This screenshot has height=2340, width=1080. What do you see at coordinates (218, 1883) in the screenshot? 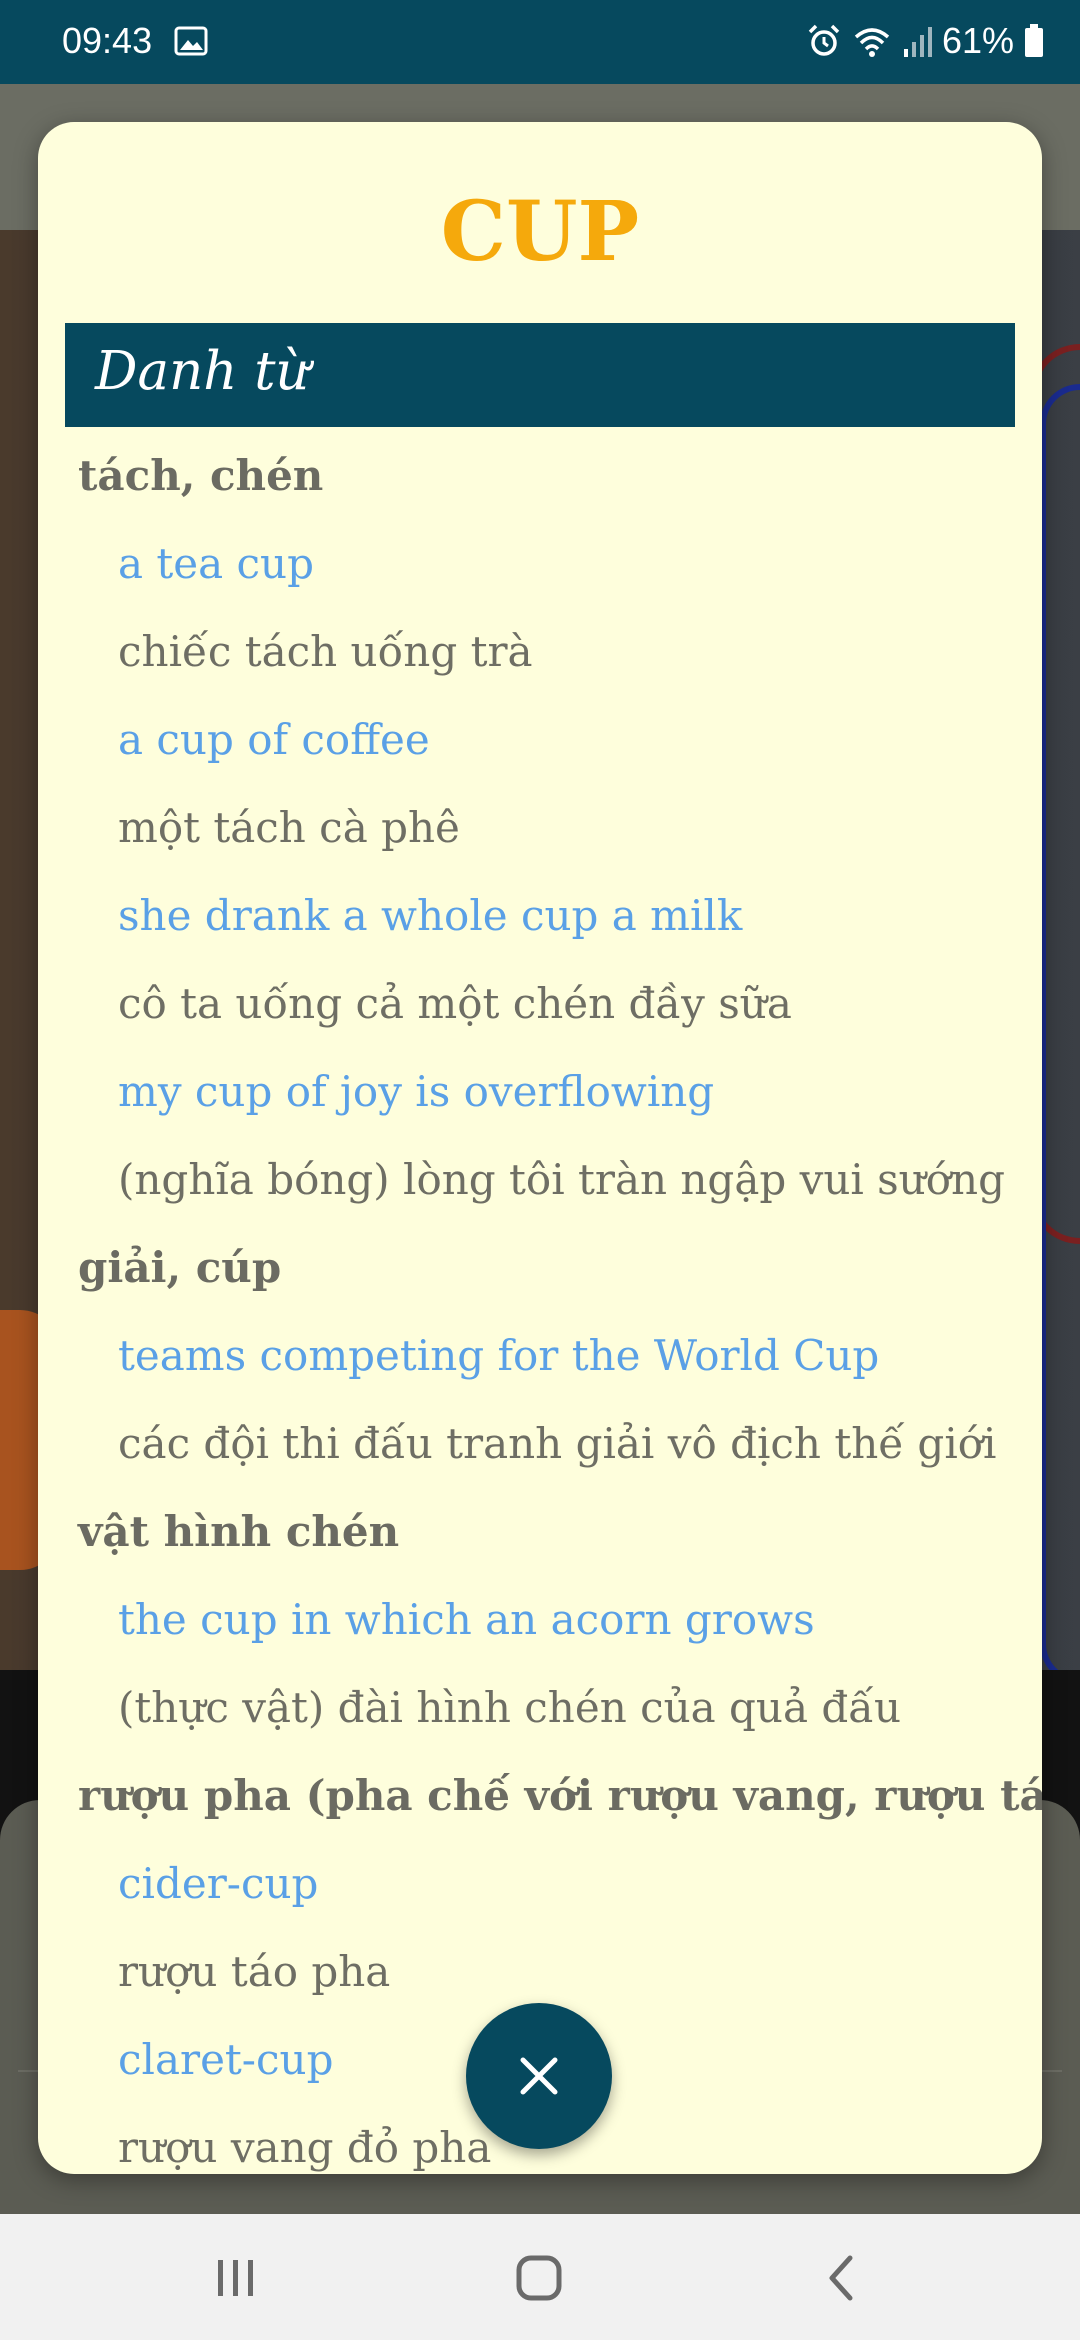
I see `example-phrase: cider-cup` at bounding box center [218, 1883].